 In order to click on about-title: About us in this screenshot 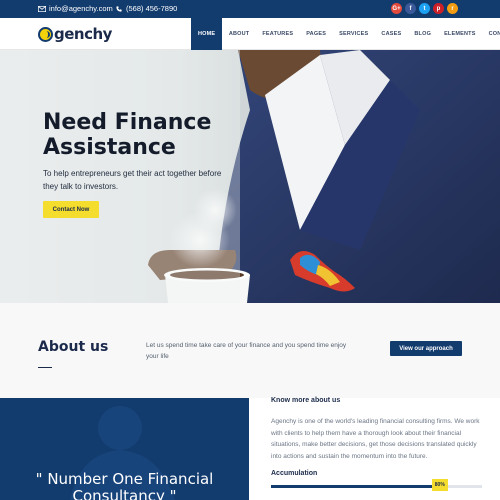, I will do `click(73, 347)`.